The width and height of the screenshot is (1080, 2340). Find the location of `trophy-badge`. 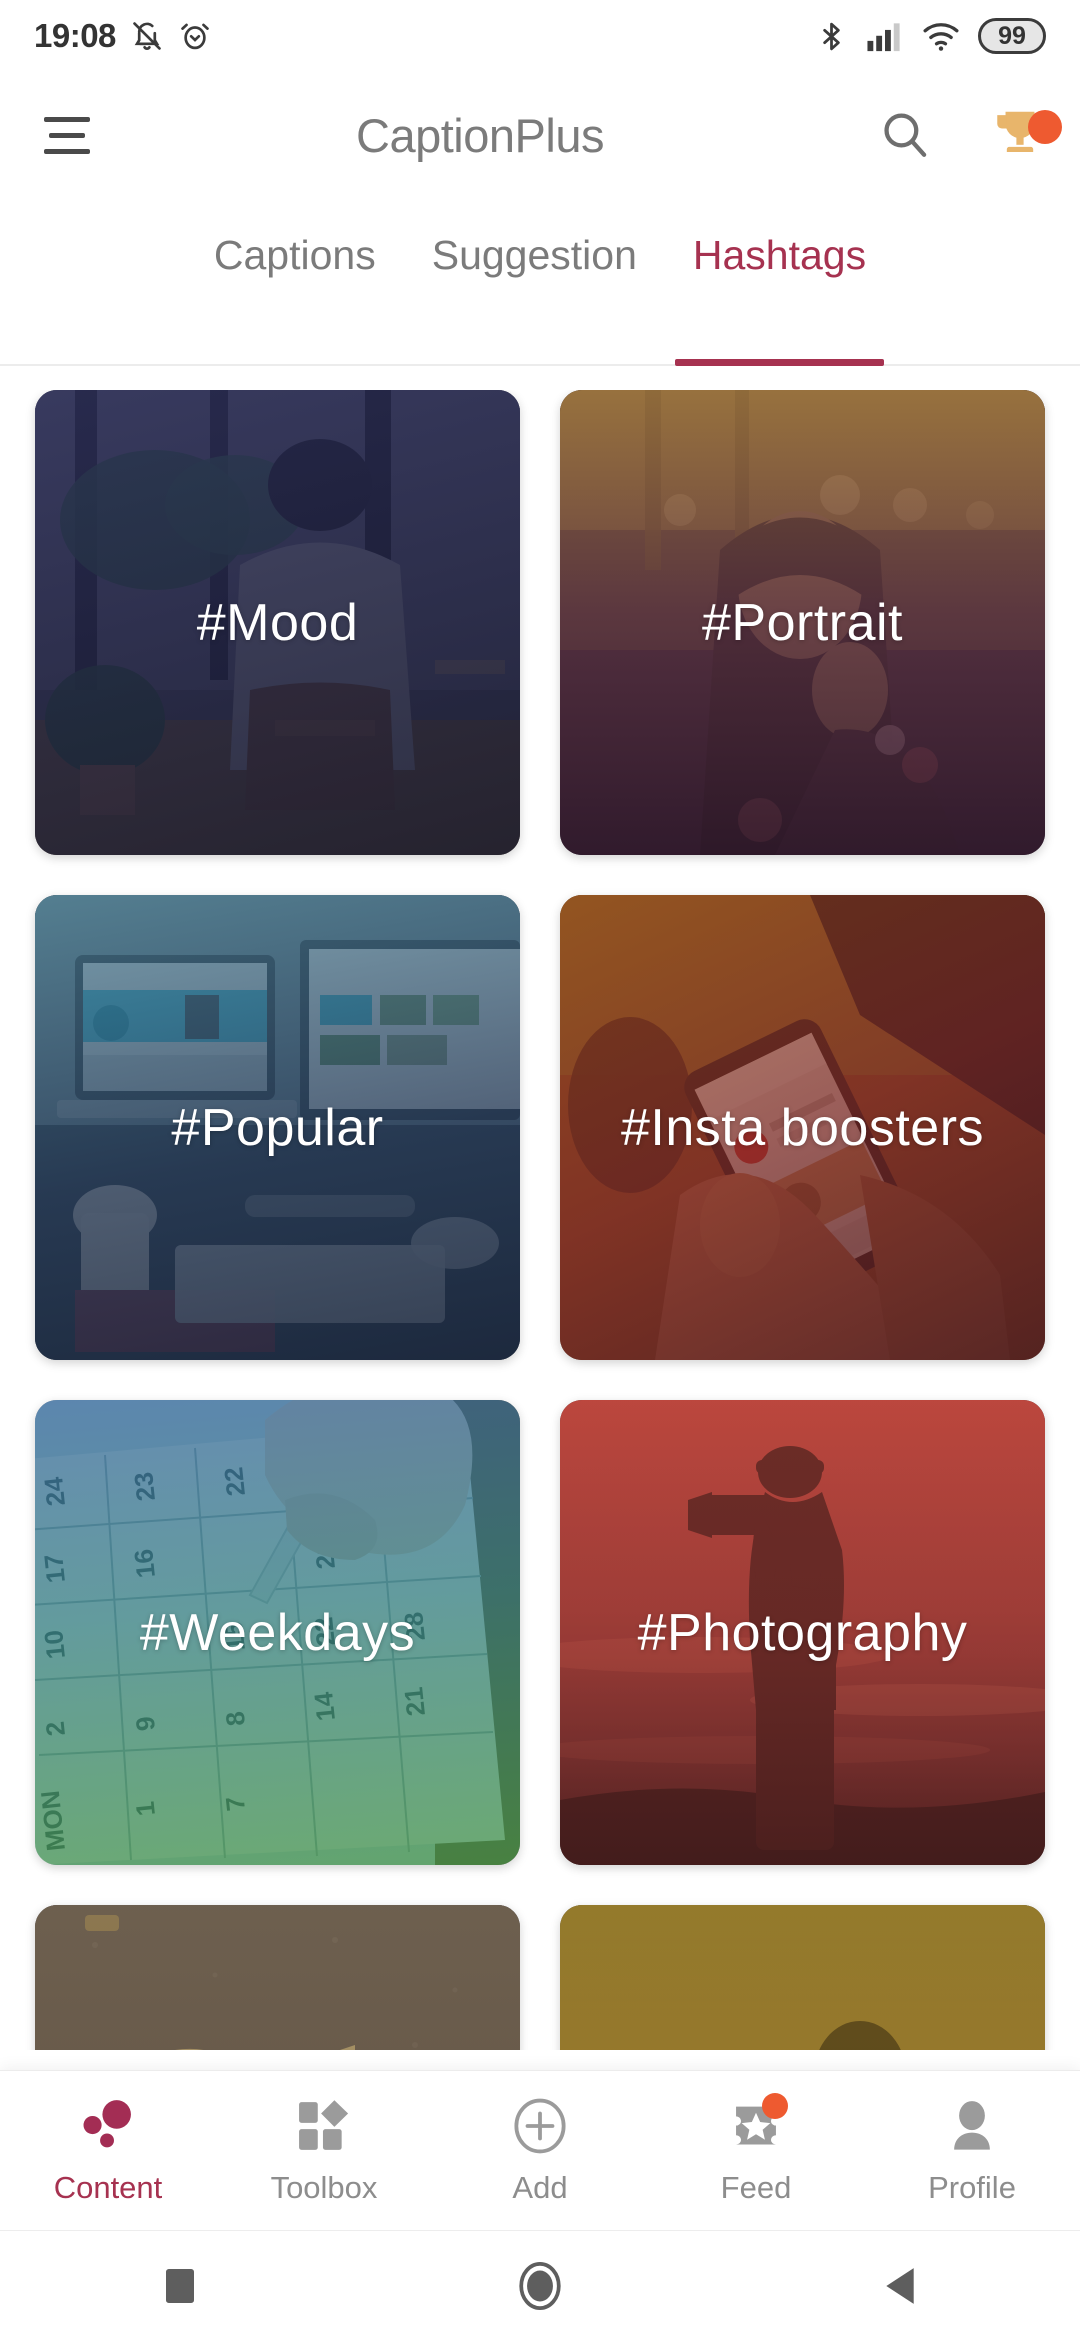

trophy-badge is located at coordinates (1045, 127).